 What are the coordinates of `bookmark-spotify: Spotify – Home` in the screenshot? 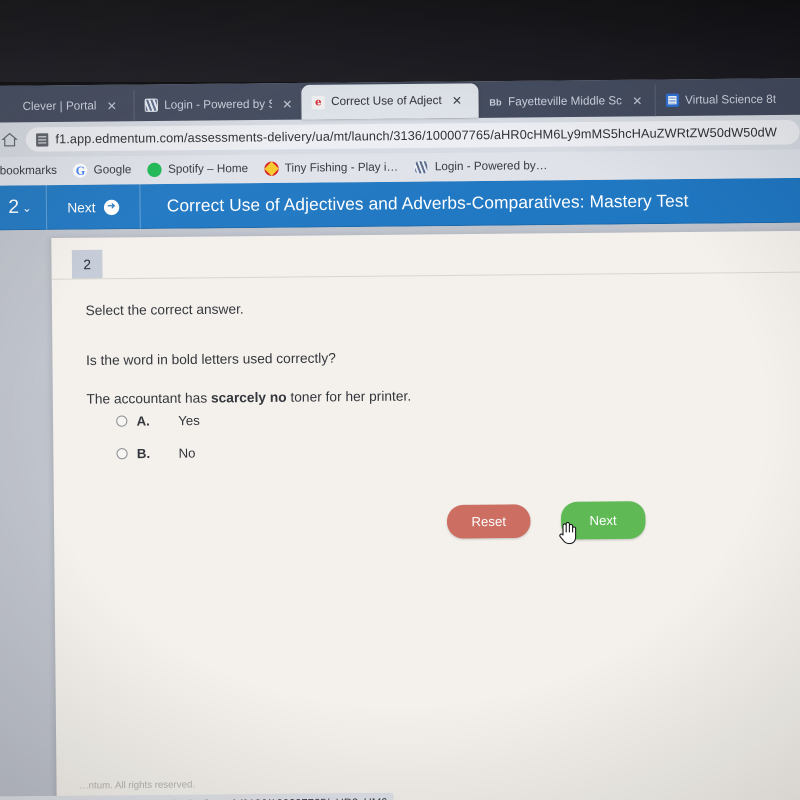 It's located at (198, 170).